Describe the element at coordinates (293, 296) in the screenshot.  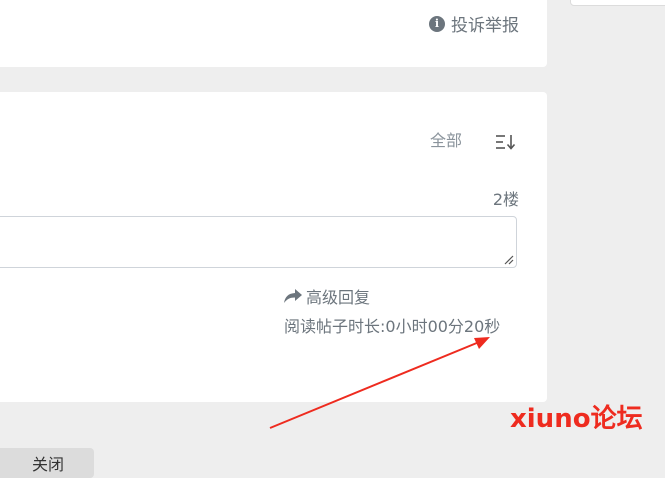
I see `share-arrow-icon` at that location.